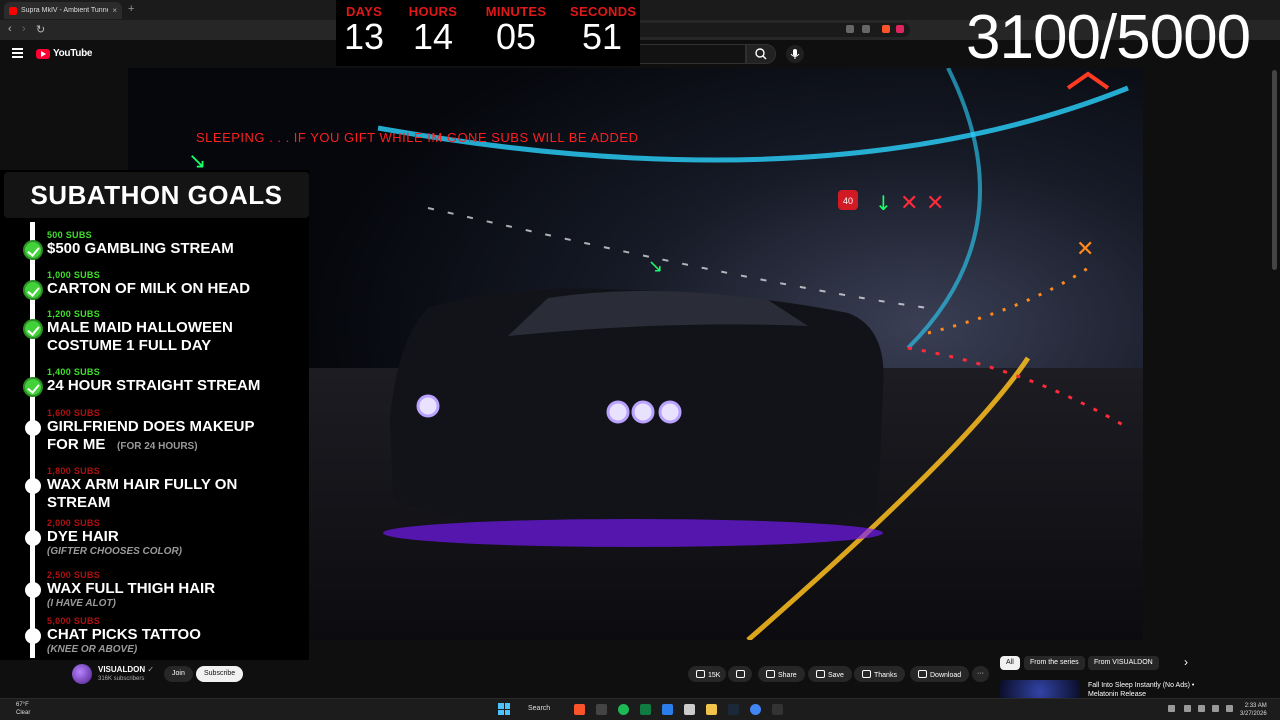 The height and width of the screenshot is (720, 1280). I want to click on xbox-icon, so click(645, 709).